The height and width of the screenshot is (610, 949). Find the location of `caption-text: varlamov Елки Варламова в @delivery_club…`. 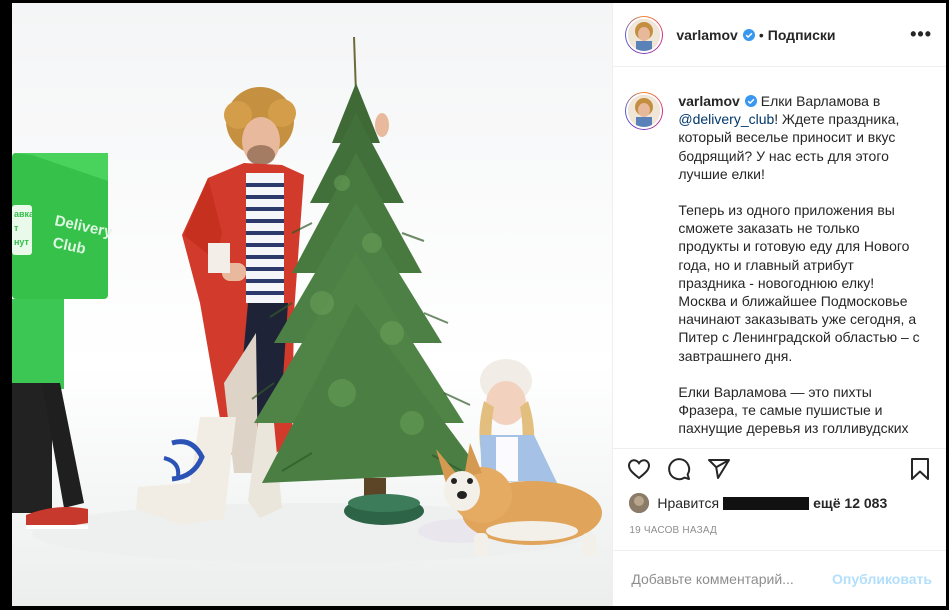

caption-text: varlamov Елки Варламова в @delivery_club… is located at coordinates (799, 270).